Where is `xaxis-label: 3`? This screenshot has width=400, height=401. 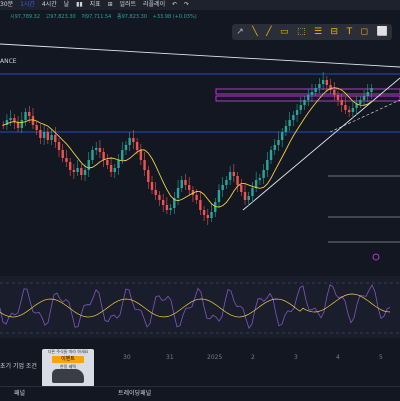 xaxis-label: 3 is located at coordinates (296, 357).